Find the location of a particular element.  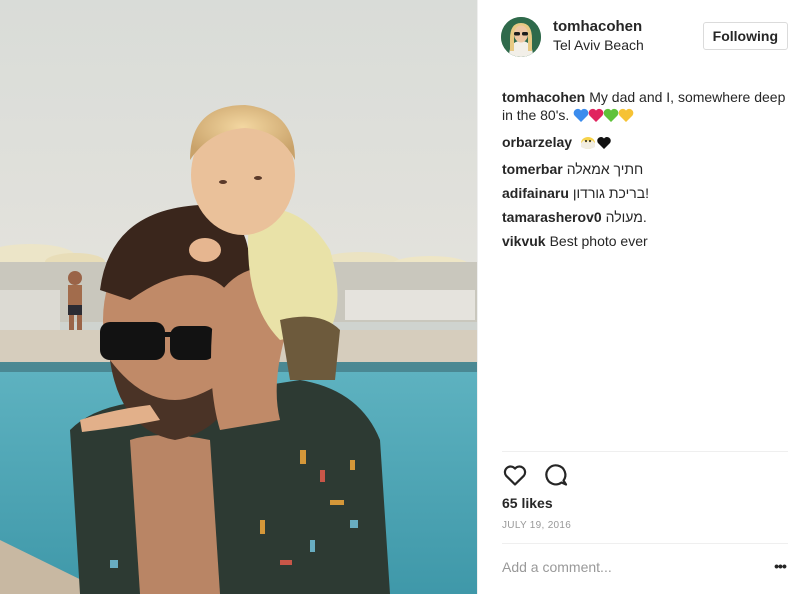

comment-text: בריכת גורדון! is located at coordinates (610, 193).